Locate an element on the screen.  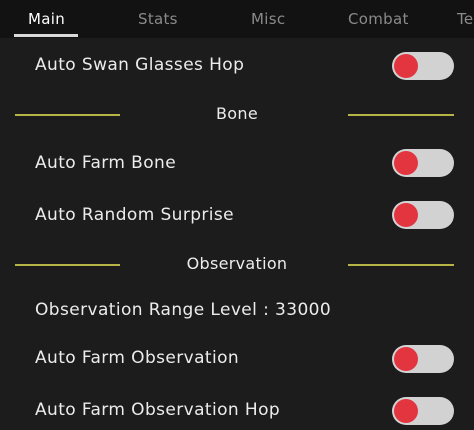
farm-bone-toggle is located at coordinates (423, 163).